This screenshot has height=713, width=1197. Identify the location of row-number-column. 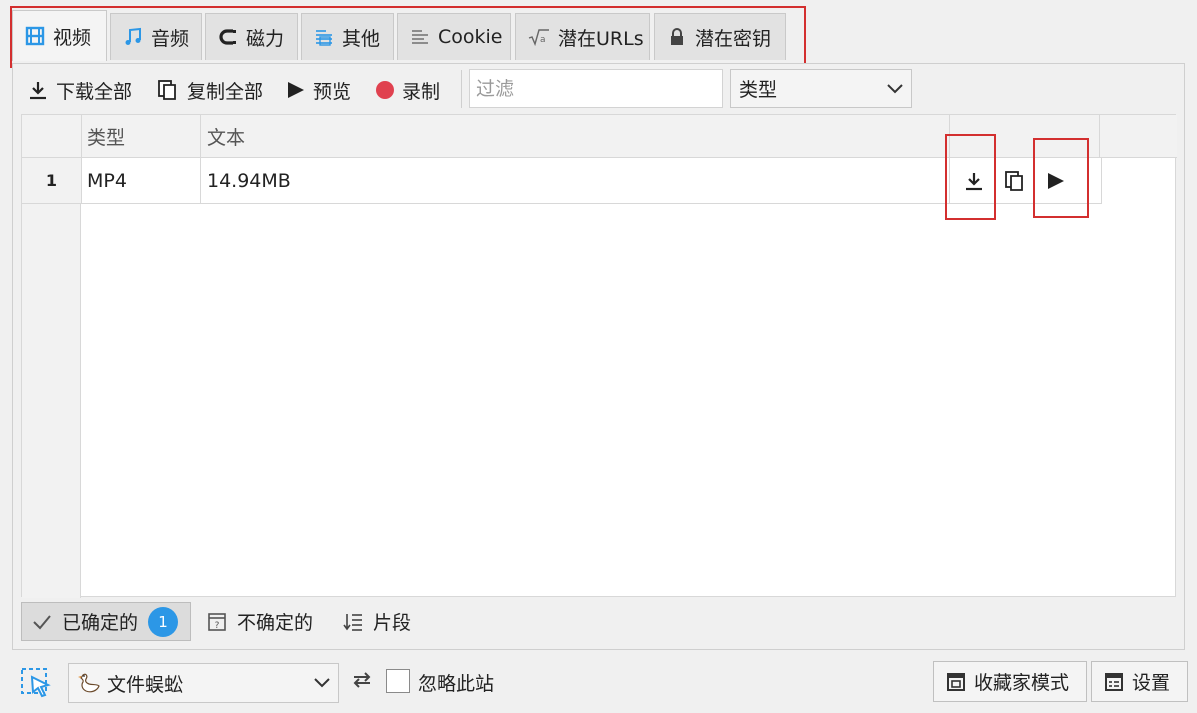
(51, 378).